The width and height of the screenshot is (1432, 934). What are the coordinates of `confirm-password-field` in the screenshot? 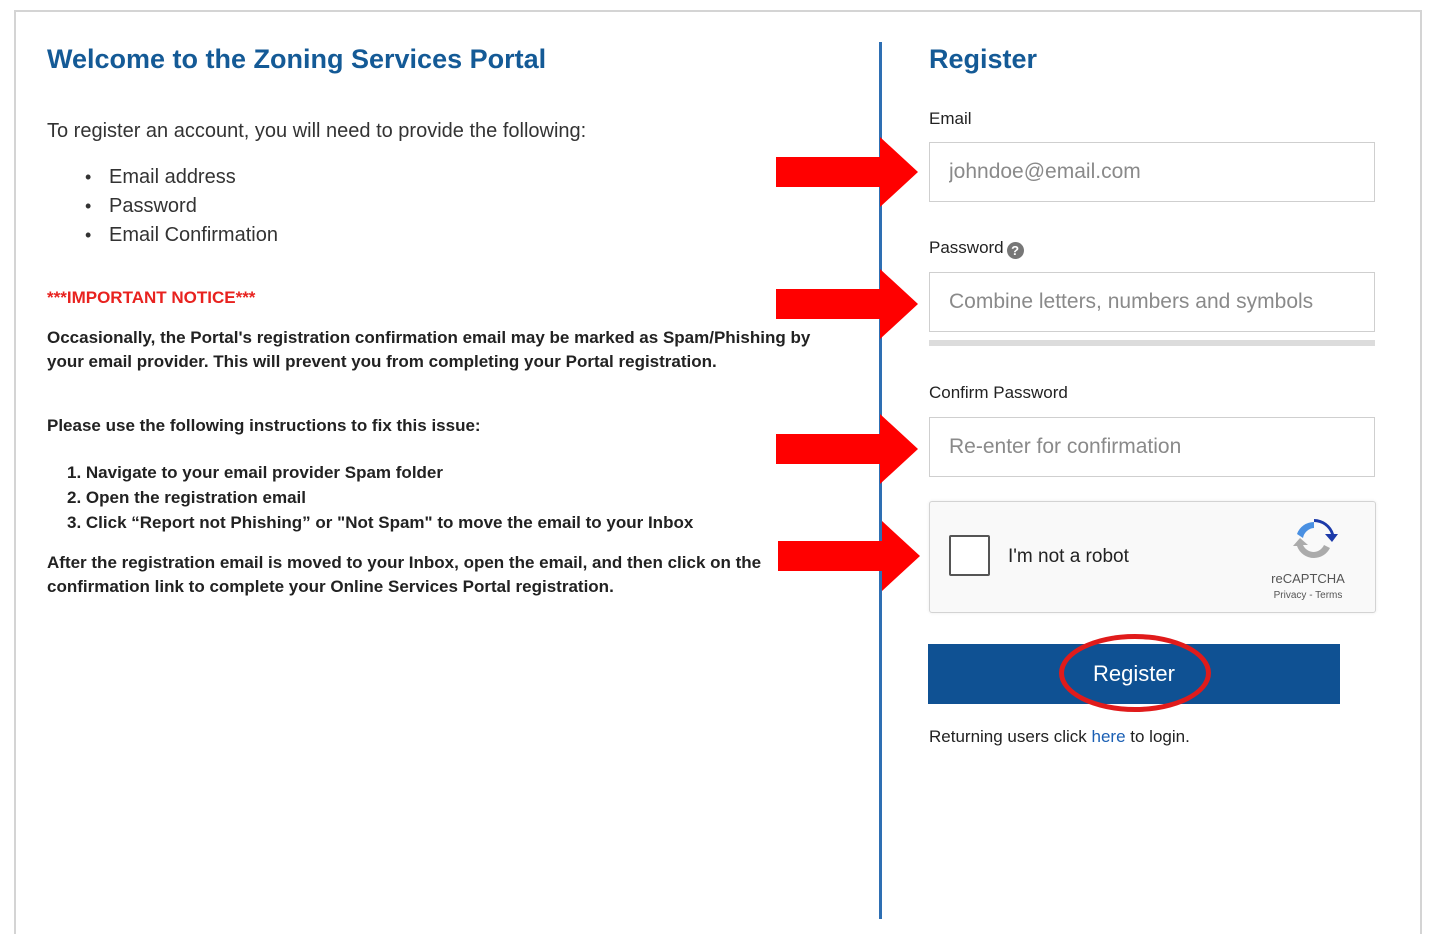 It's located at (1152, 447).